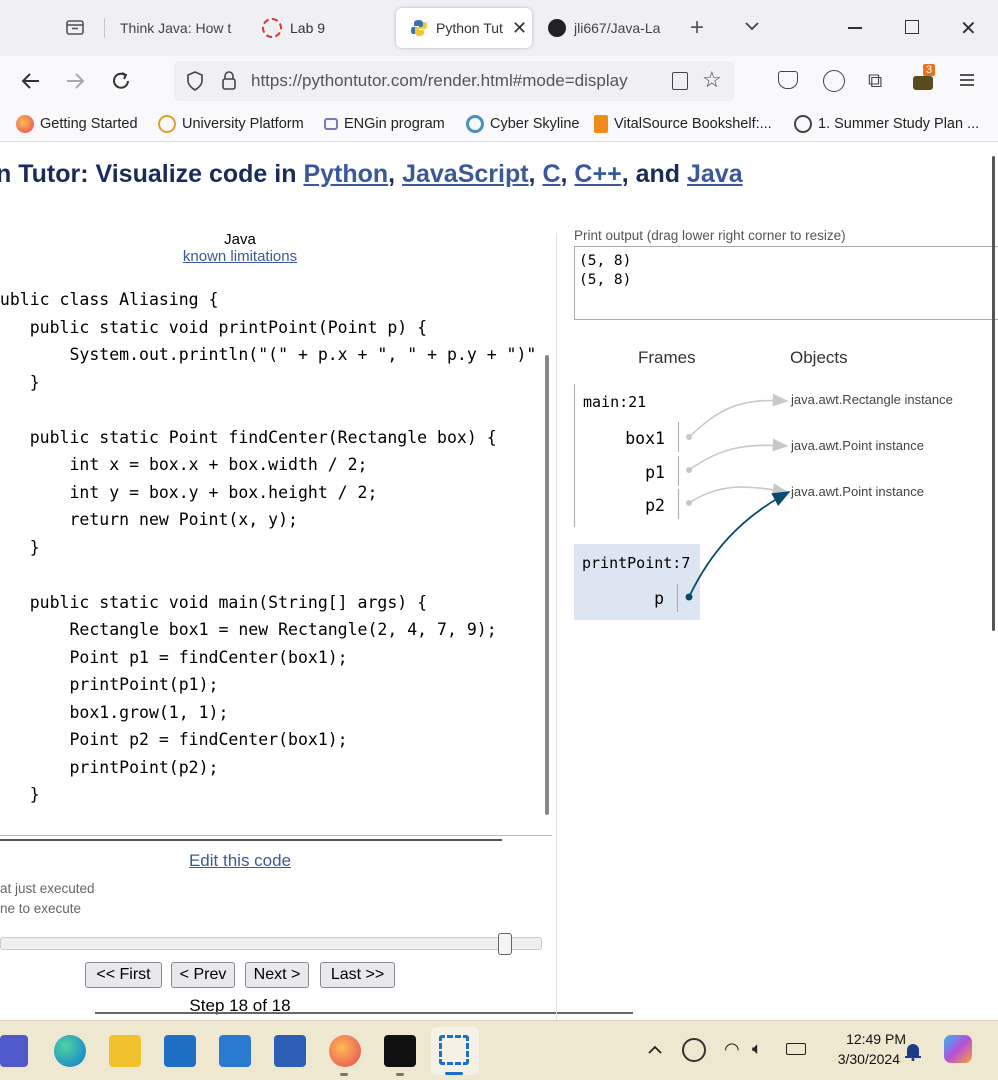 This screenshot has height=1080, width=998. I want to click on tab-python-tutor: Python Tut ✕, so click(464, 28).